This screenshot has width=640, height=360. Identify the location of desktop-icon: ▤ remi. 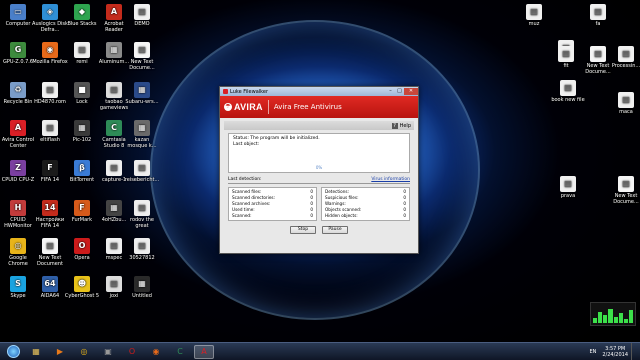
(82, 53).